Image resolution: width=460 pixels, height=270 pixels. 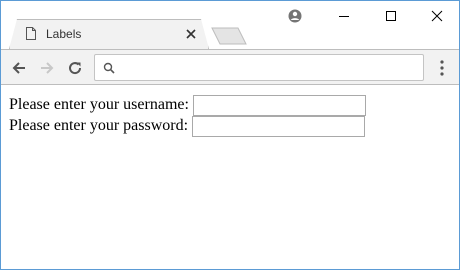 What do you see at coordinates (31, 33) in the screenshot?
I see `document-icon` at bounding box center [31, 33].